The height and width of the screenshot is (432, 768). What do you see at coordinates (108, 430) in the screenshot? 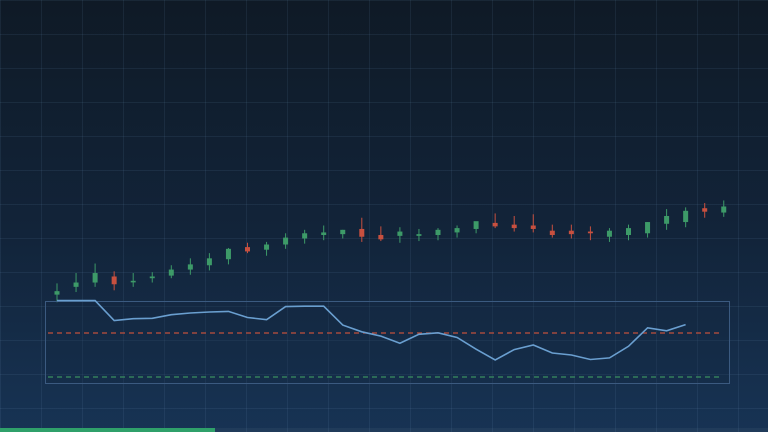
I see `progress-fill` at bounding box center [108, 430].